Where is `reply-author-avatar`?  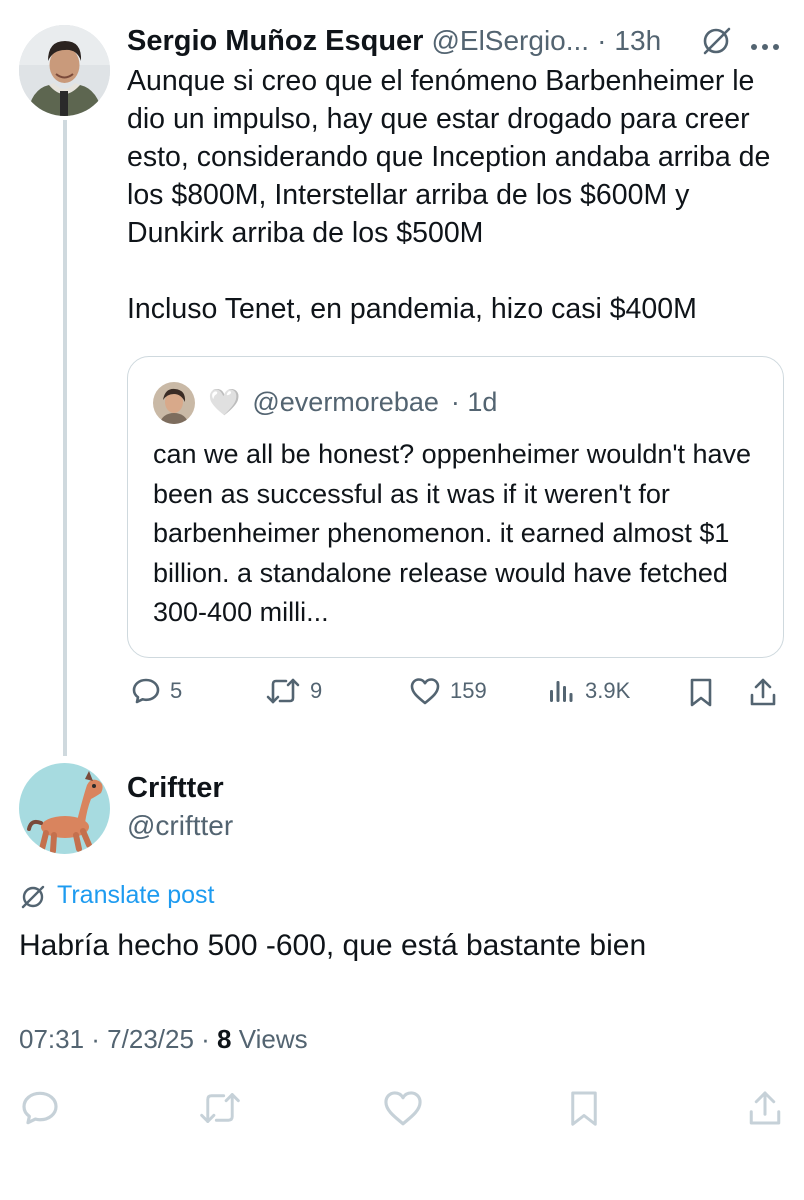
reply-author-avatar is located at coordinates (64, 808).